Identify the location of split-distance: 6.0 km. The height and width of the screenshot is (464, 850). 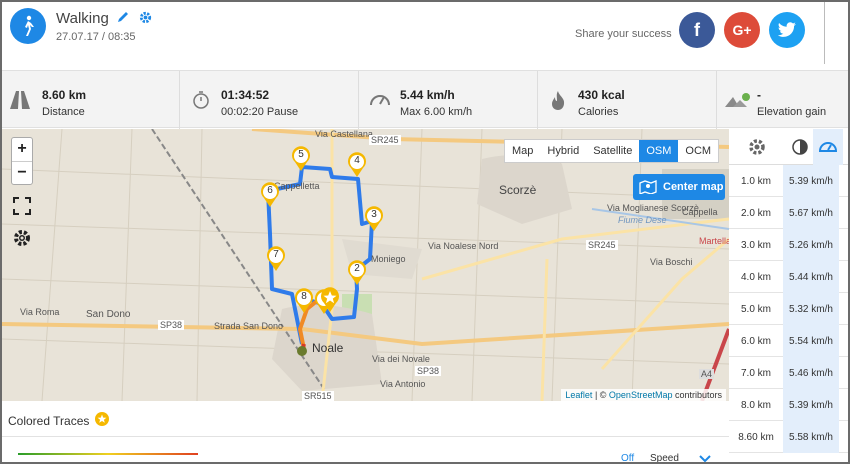
(755, 341).